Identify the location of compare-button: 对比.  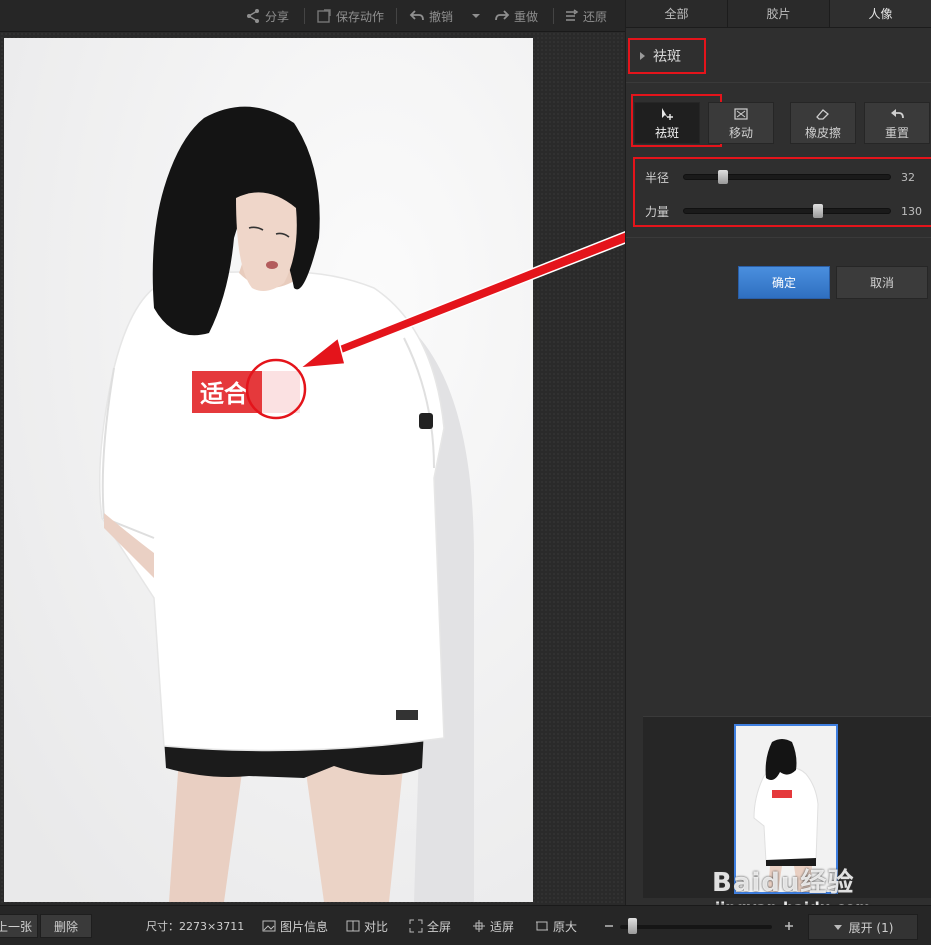
(367, 925).